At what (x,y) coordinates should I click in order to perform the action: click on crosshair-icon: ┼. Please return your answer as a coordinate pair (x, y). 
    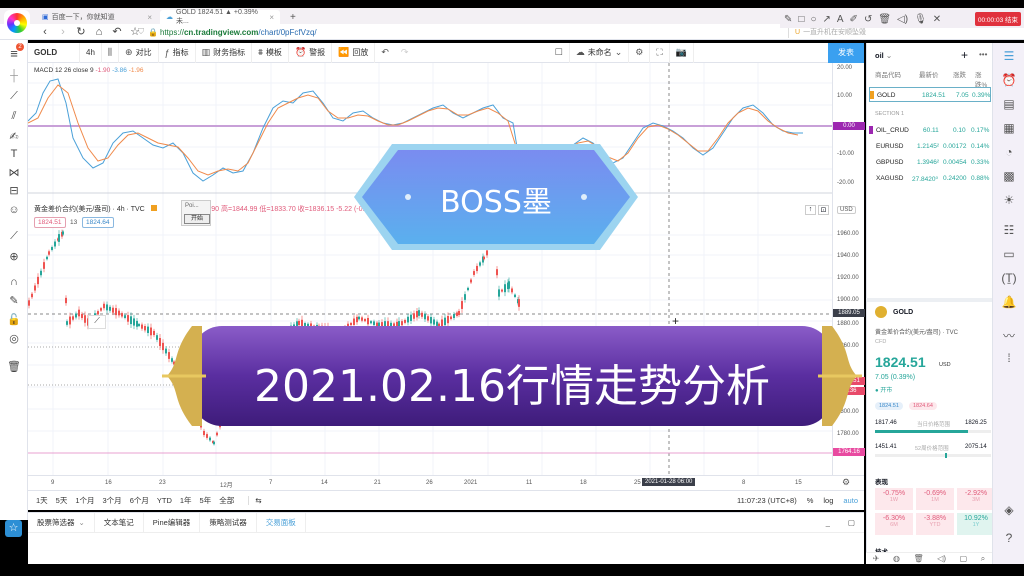
    Looking at the image, I should click on (14, 76).